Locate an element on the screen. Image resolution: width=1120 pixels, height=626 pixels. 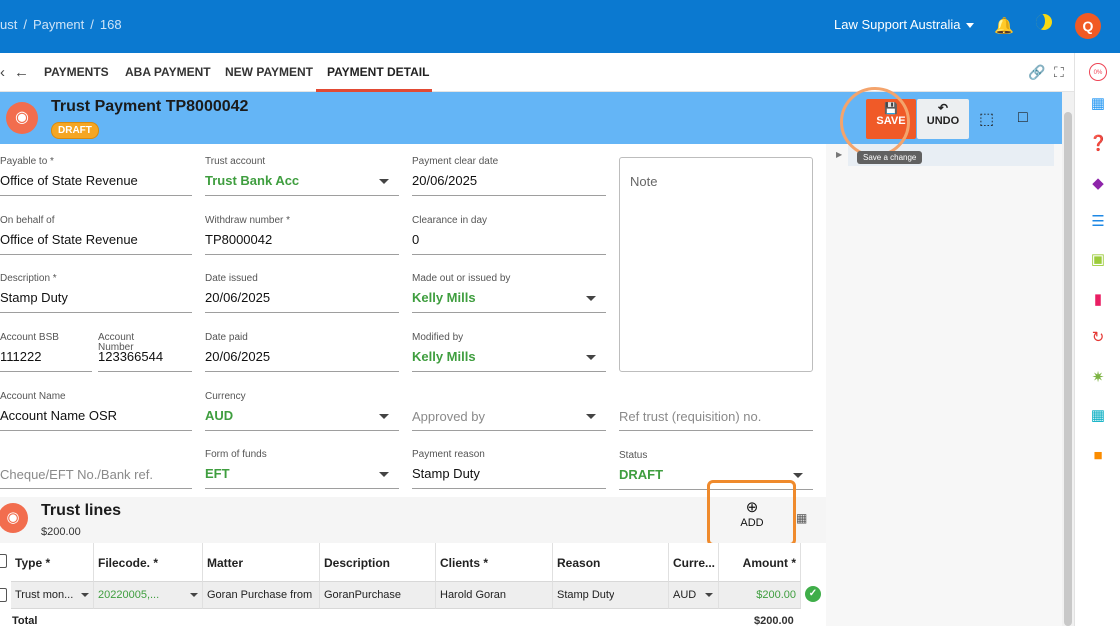
breadcrumb-sep: / is located at coordinates (25, 24).